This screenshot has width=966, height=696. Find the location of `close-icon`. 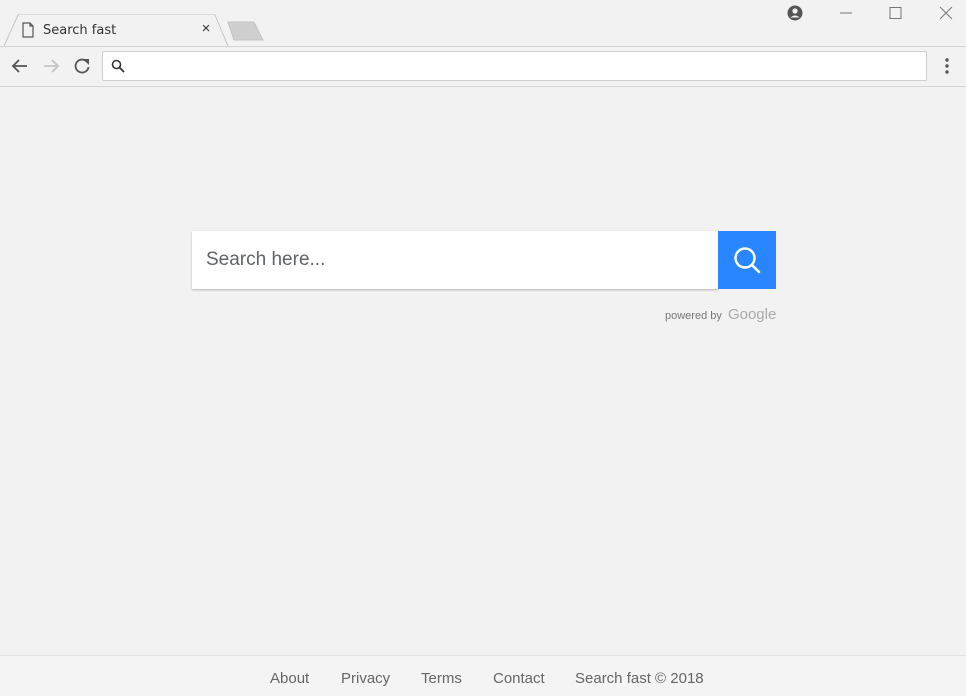

close-icon is located at coordinates (946, 13).